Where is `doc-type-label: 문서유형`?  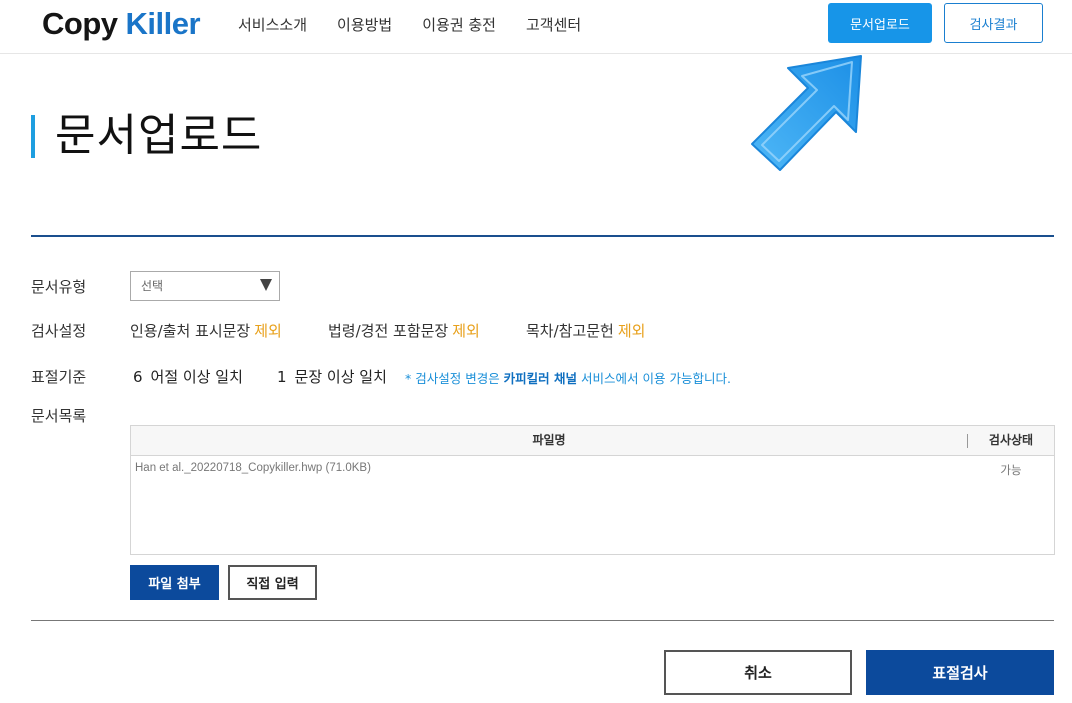 doc-type-label: 문서유형 is located at coordinates (59, 287).